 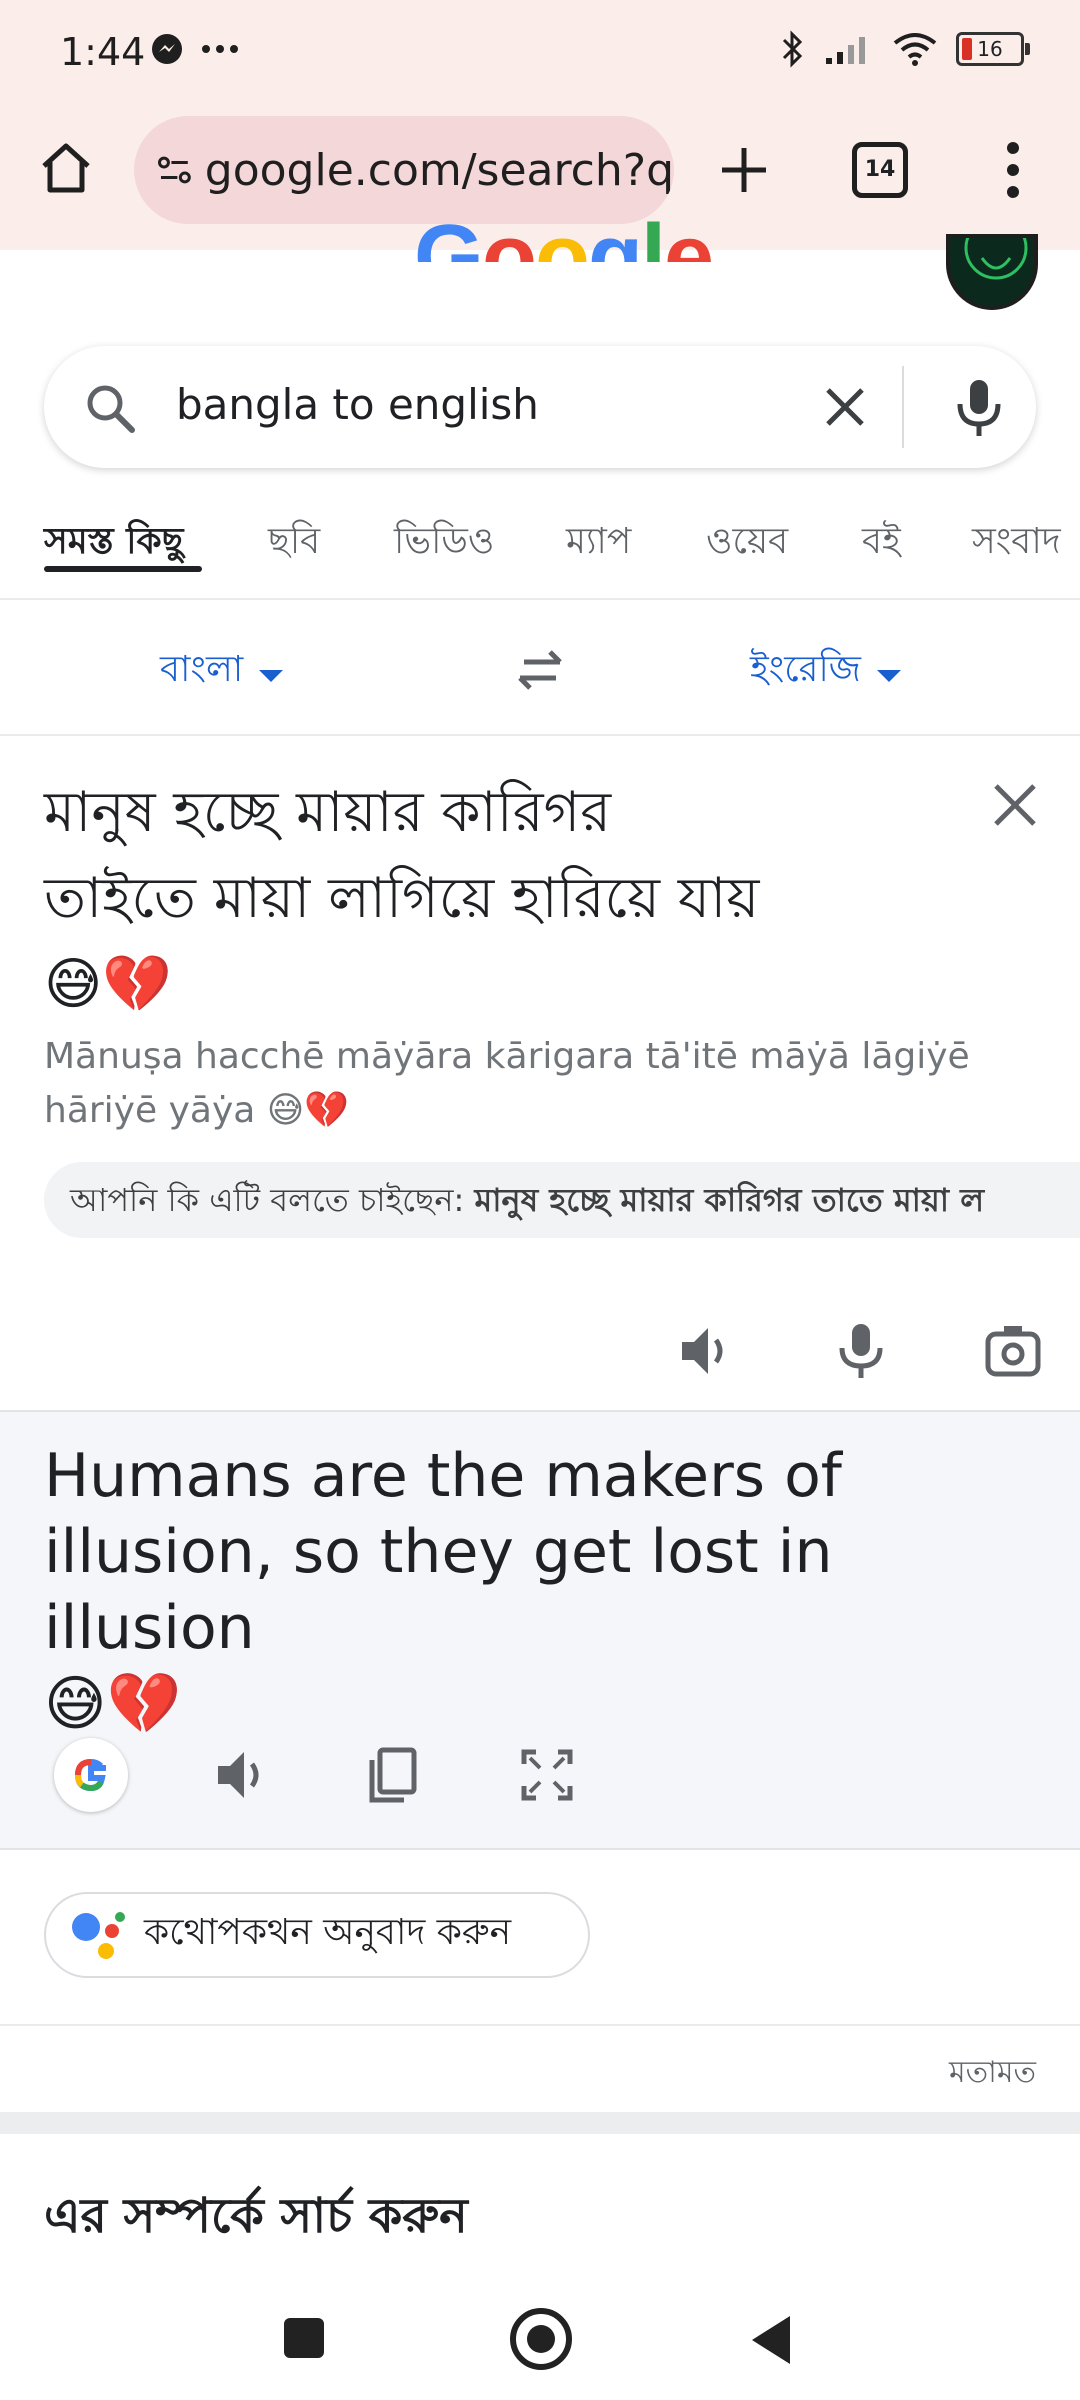 I want to click on clear-search-icon, so click(x=845, y=407).